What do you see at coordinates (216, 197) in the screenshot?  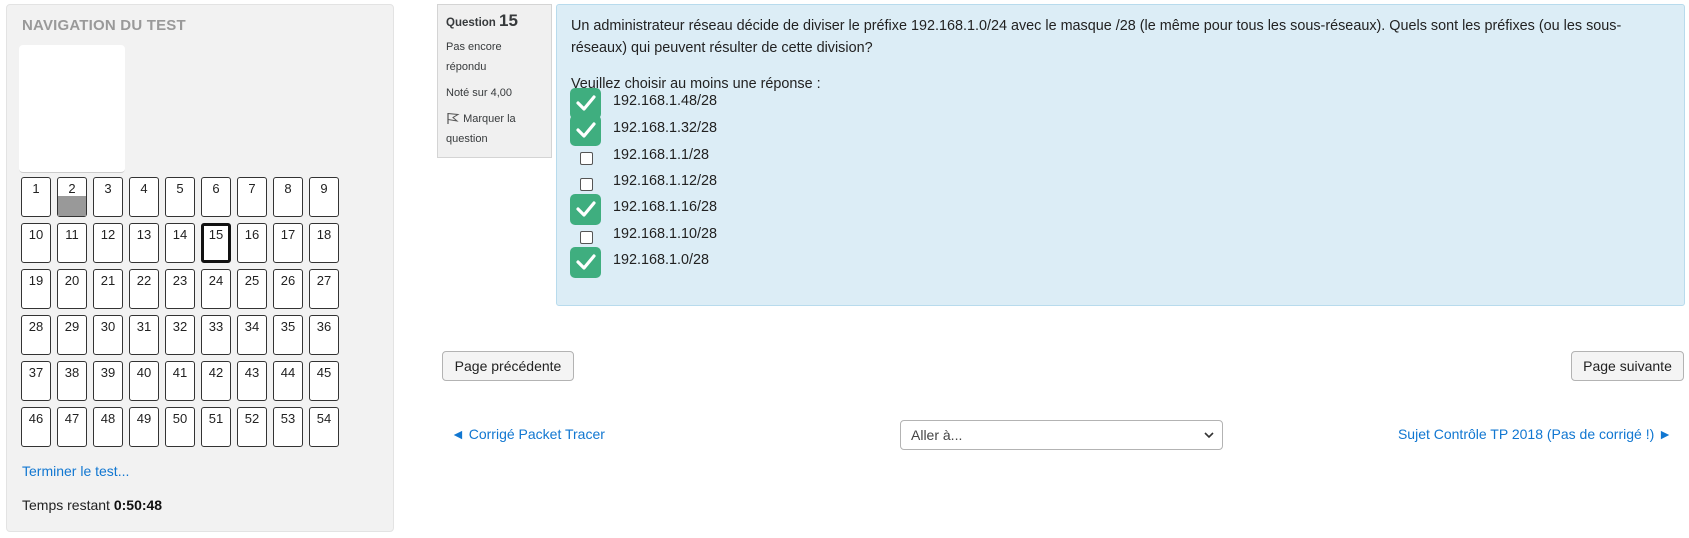 I see `question-nav-button: 6` at bounding box center [216, 197].